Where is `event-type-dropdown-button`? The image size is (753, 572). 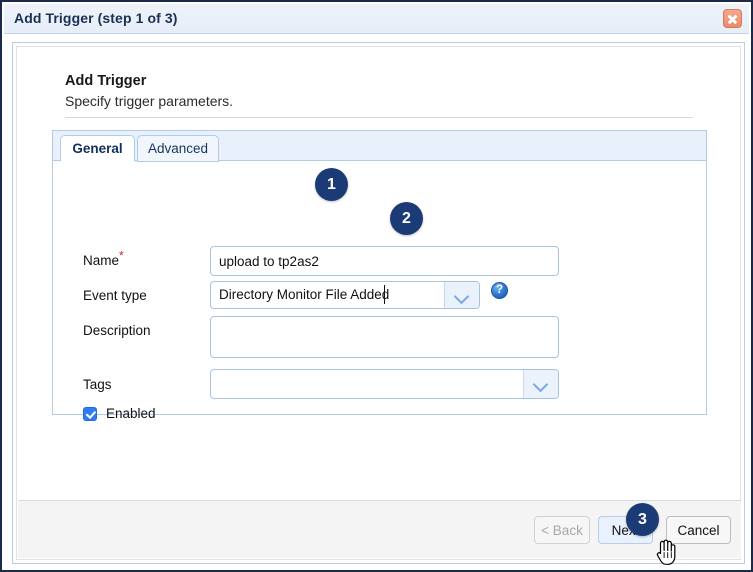
event-type-dropdown-button is located at coordinates (461, 295).